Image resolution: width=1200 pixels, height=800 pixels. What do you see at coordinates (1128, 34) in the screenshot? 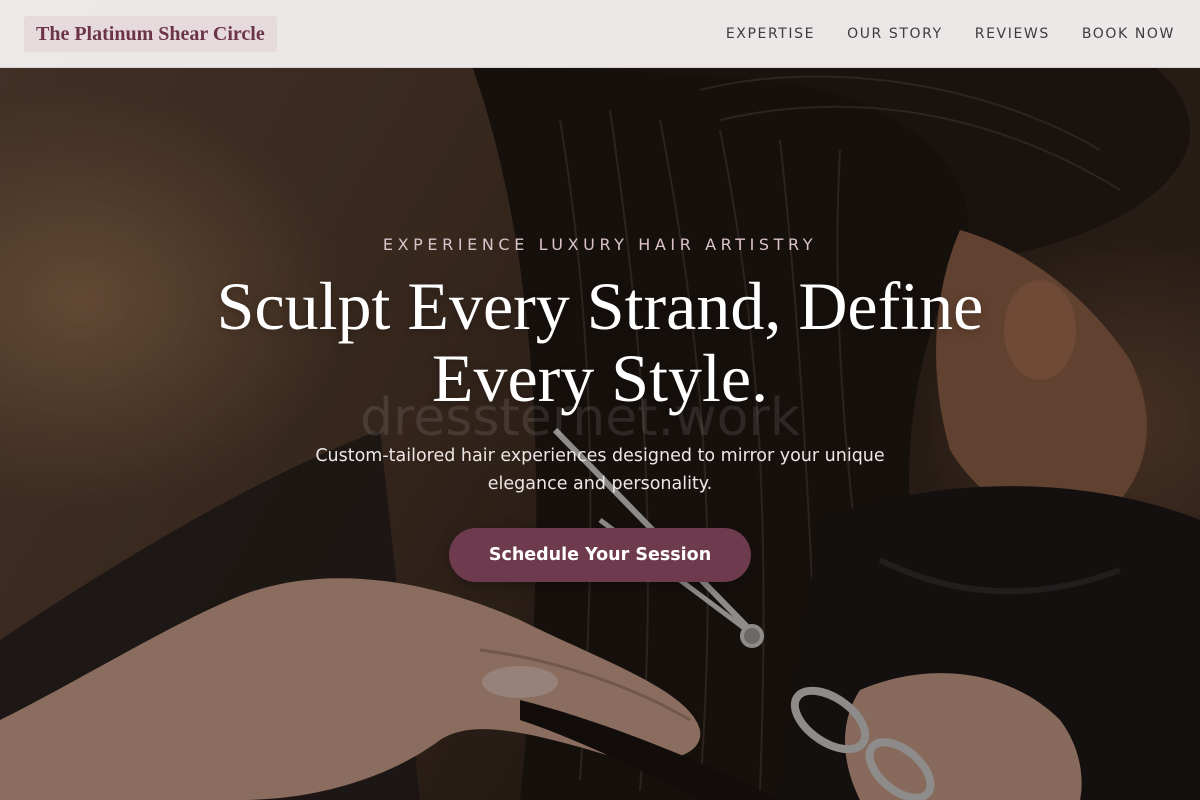
I see `nav-link-book-now: BOOK NOW` at bounding box center [1128, 34].